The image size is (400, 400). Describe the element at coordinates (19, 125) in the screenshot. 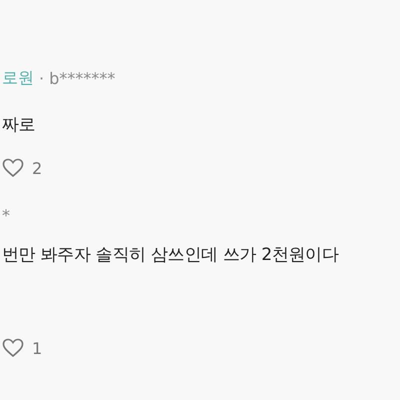

I see `comment-text: 짜로` at that location.